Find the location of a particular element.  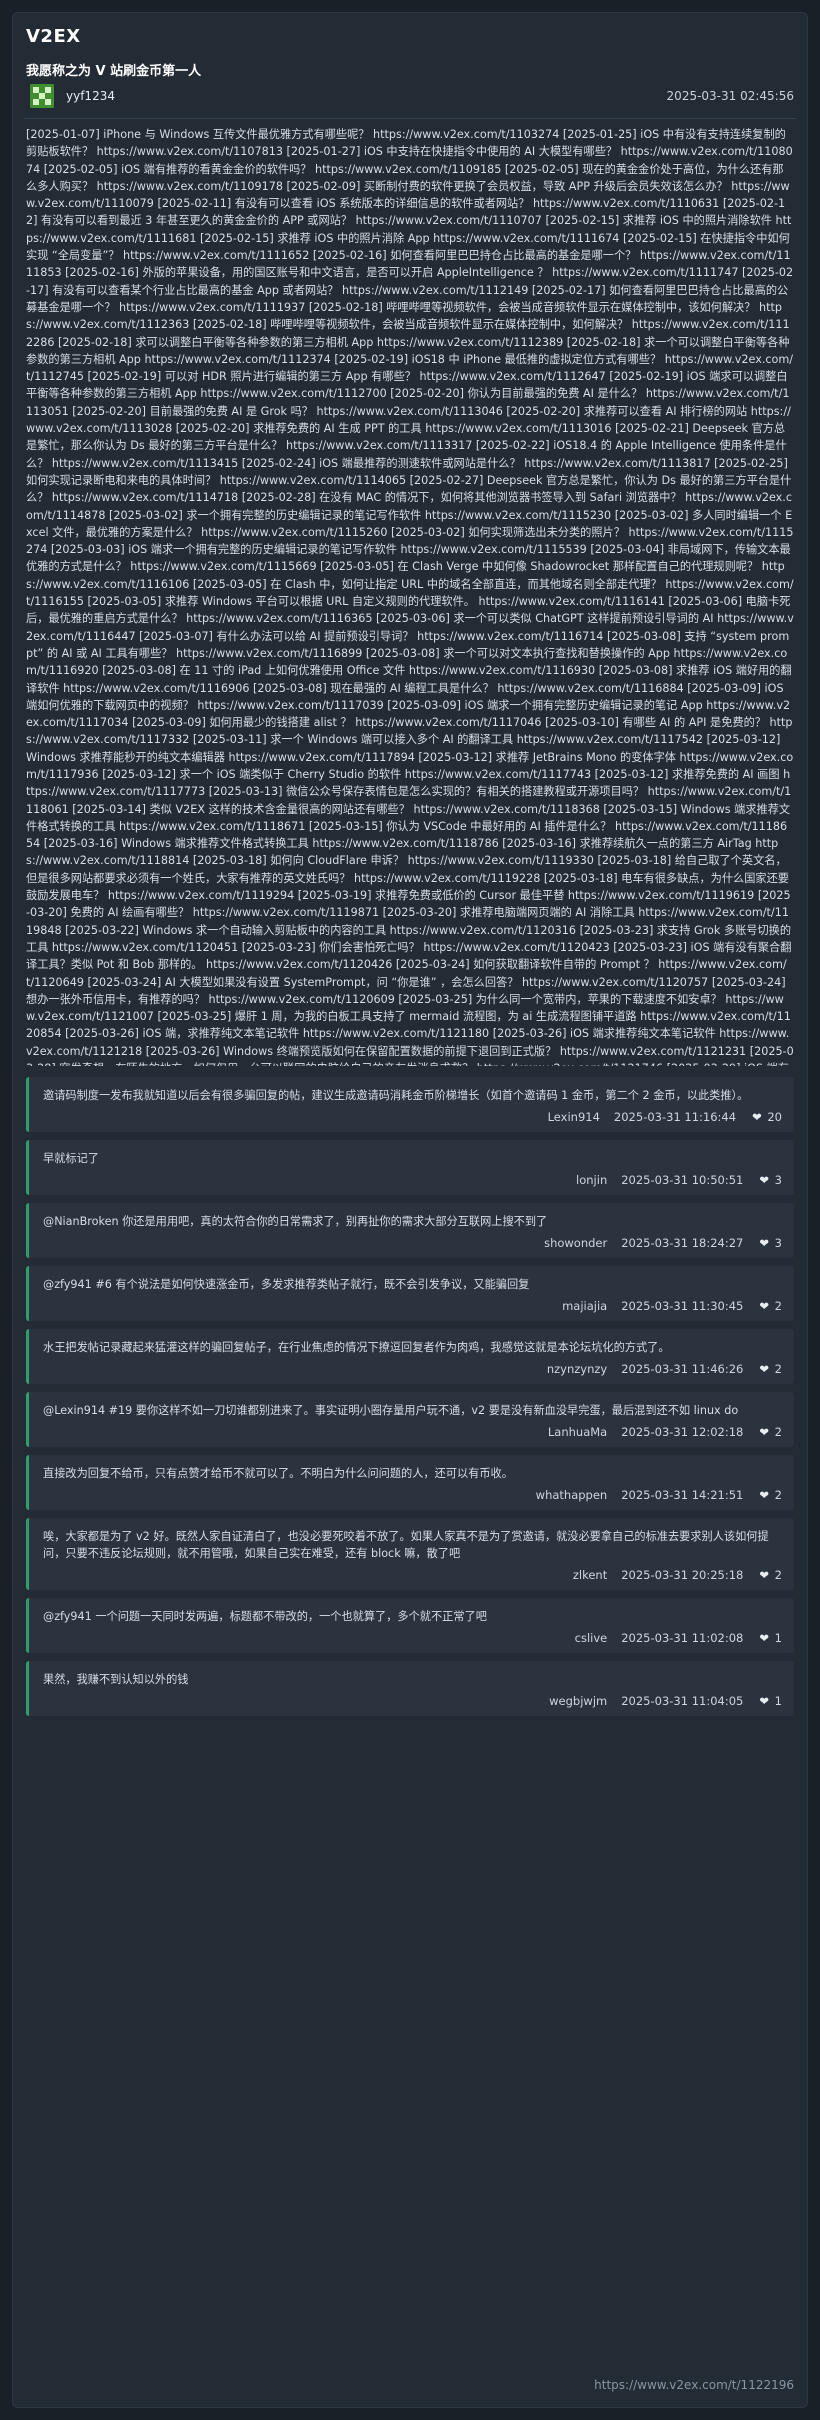

site-title: V2EX is located at coordinates (53, 36).